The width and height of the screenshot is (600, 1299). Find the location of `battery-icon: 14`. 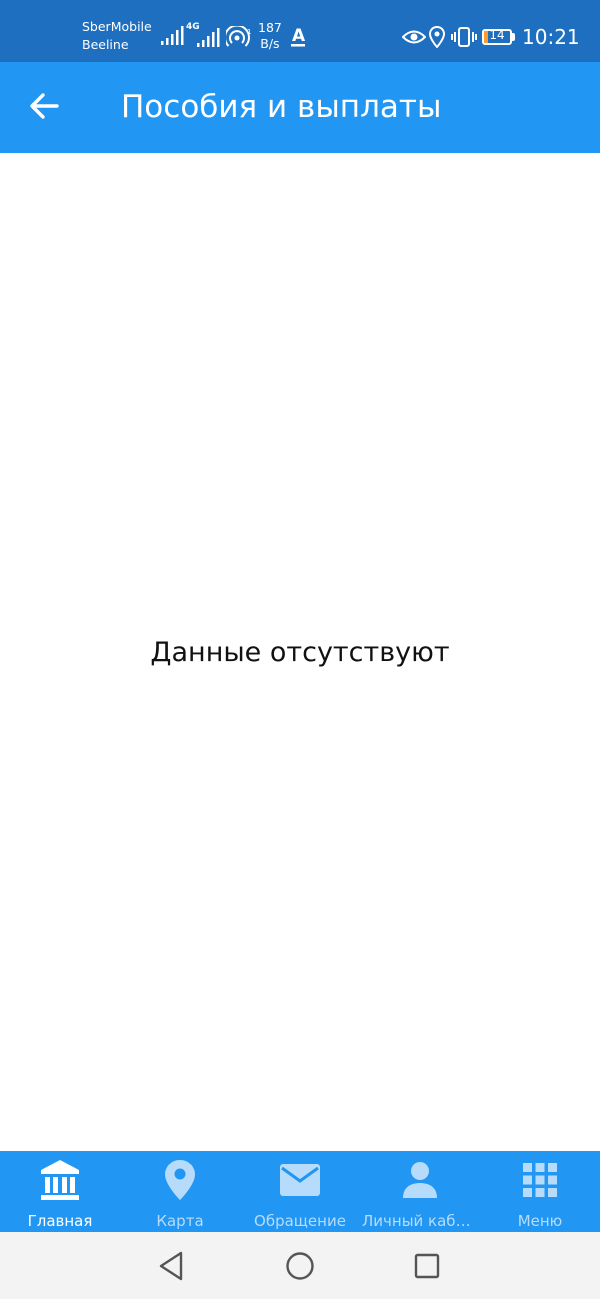

battery-icon: 14 is located at coordinates (497, 37).